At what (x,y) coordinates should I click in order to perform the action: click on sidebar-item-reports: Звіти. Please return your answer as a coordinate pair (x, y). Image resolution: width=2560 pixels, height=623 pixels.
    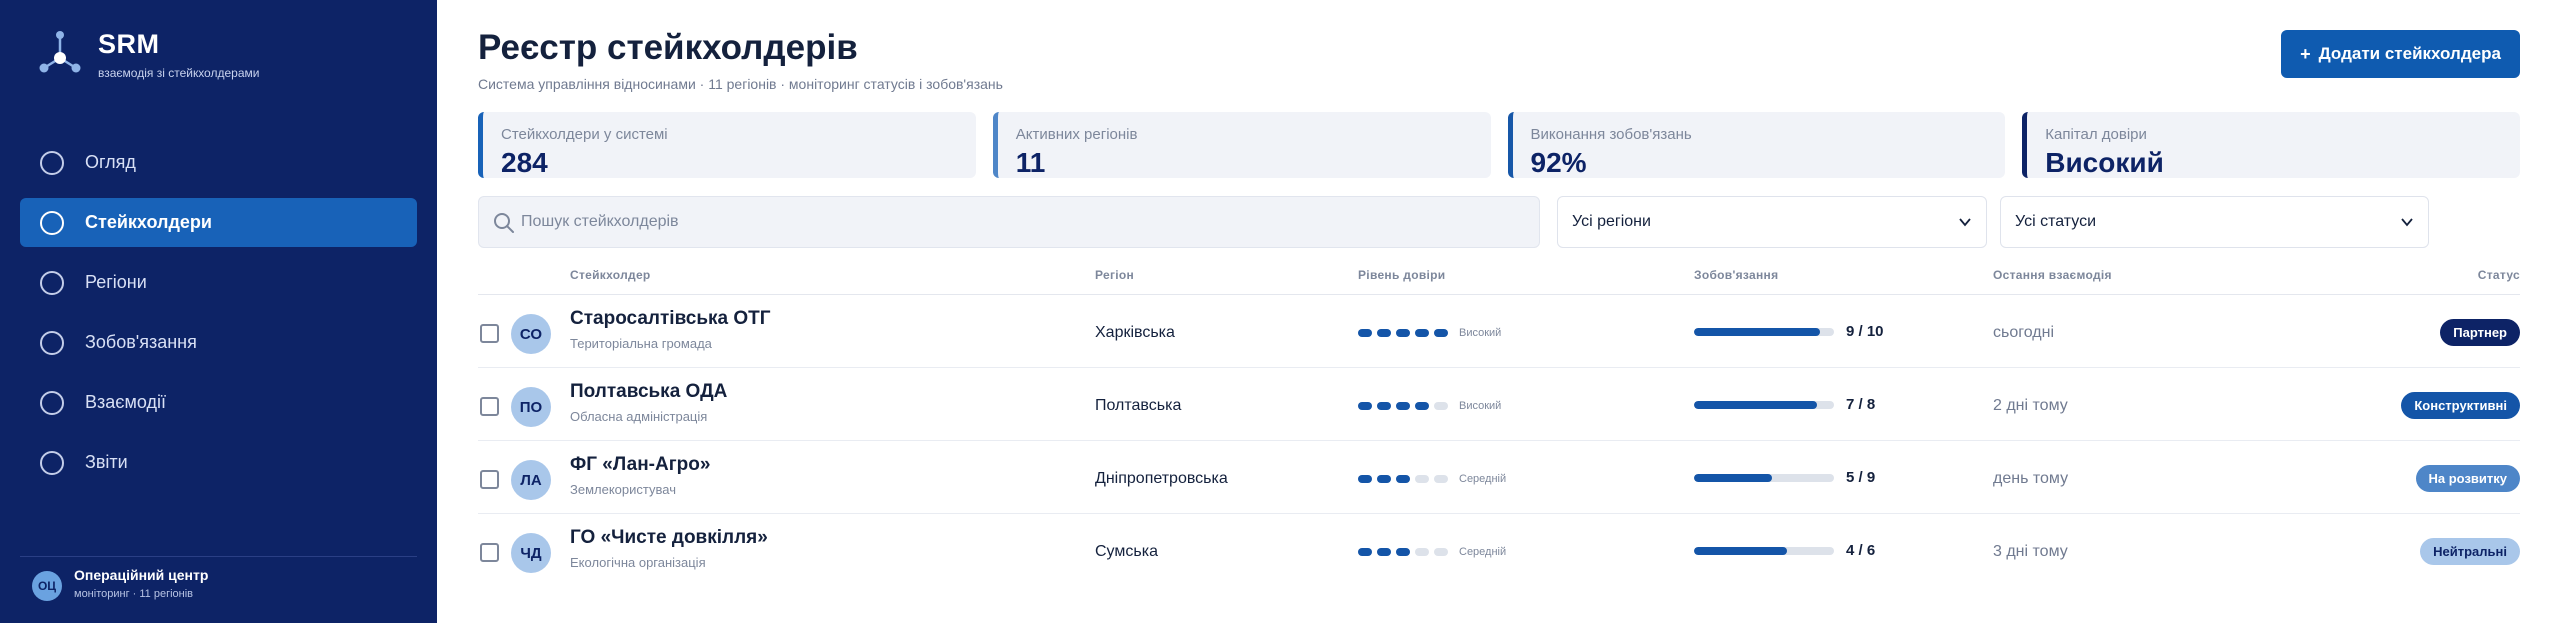
    Looking at the image, I should click on (218, 462).